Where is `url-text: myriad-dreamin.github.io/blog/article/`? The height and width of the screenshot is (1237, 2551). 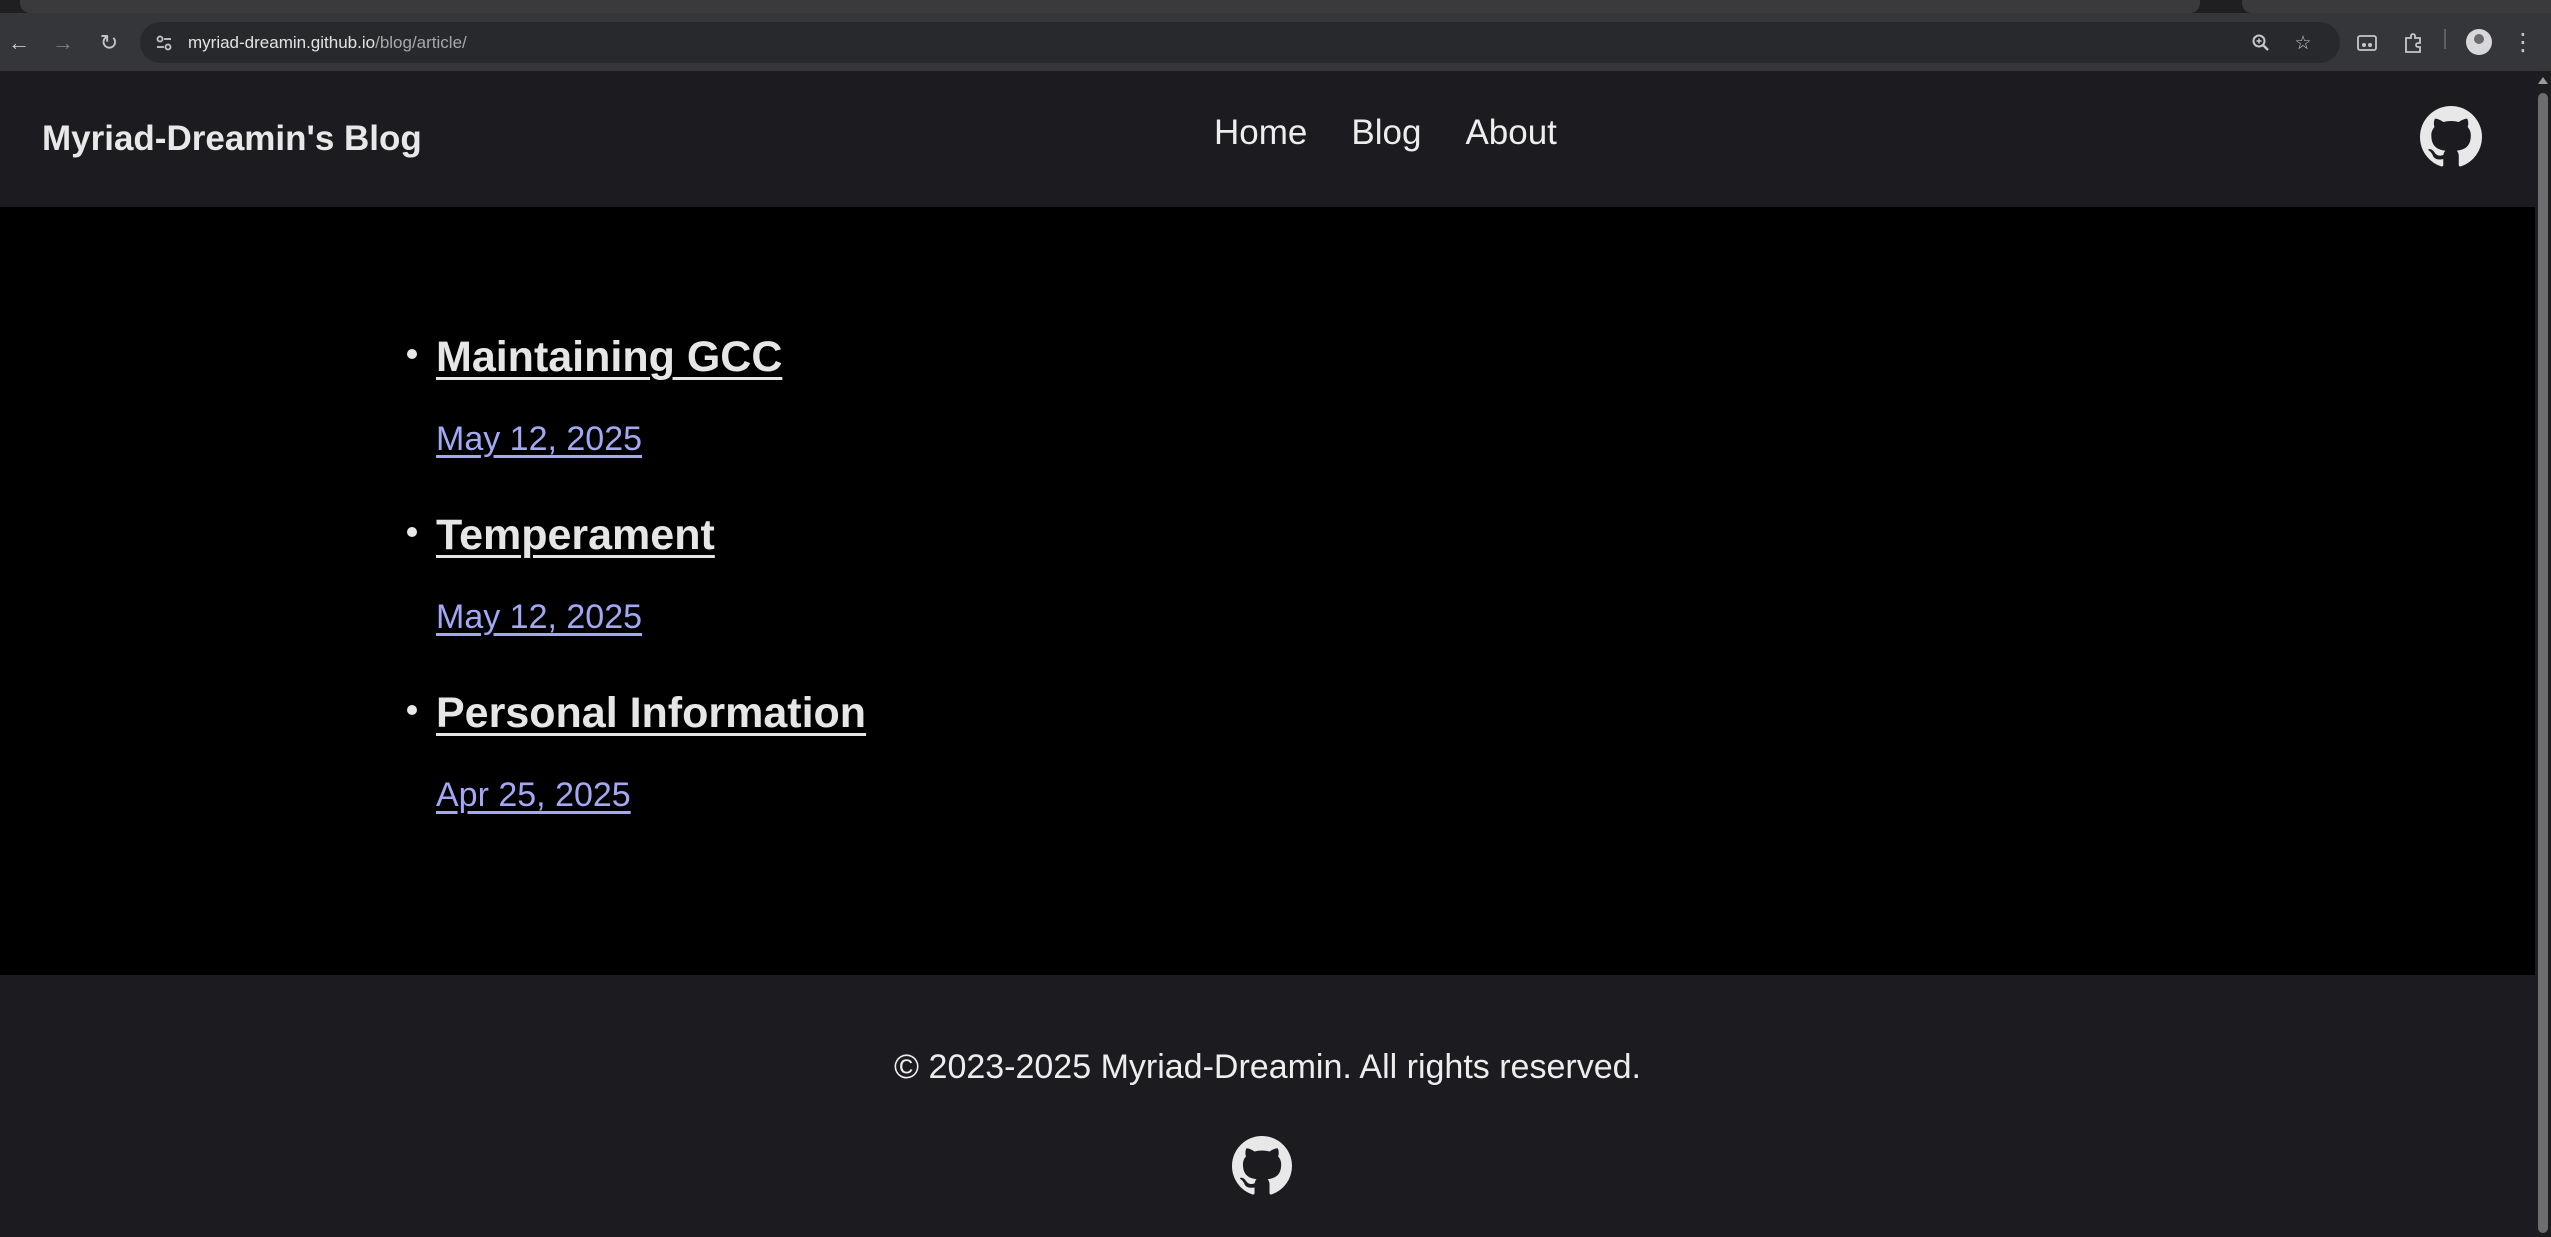
url-text: myriad-dreamin.github.io/blog/article/ is located at coordinates (327, 42).